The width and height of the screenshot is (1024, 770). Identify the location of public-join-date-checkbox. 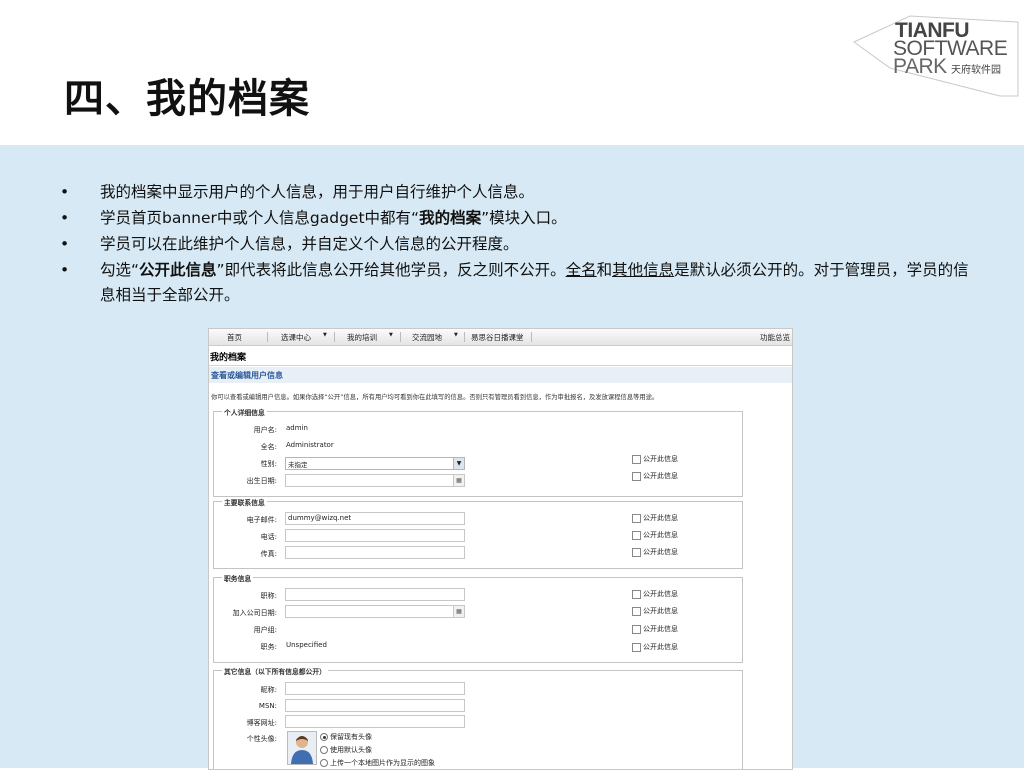
(636, 611).